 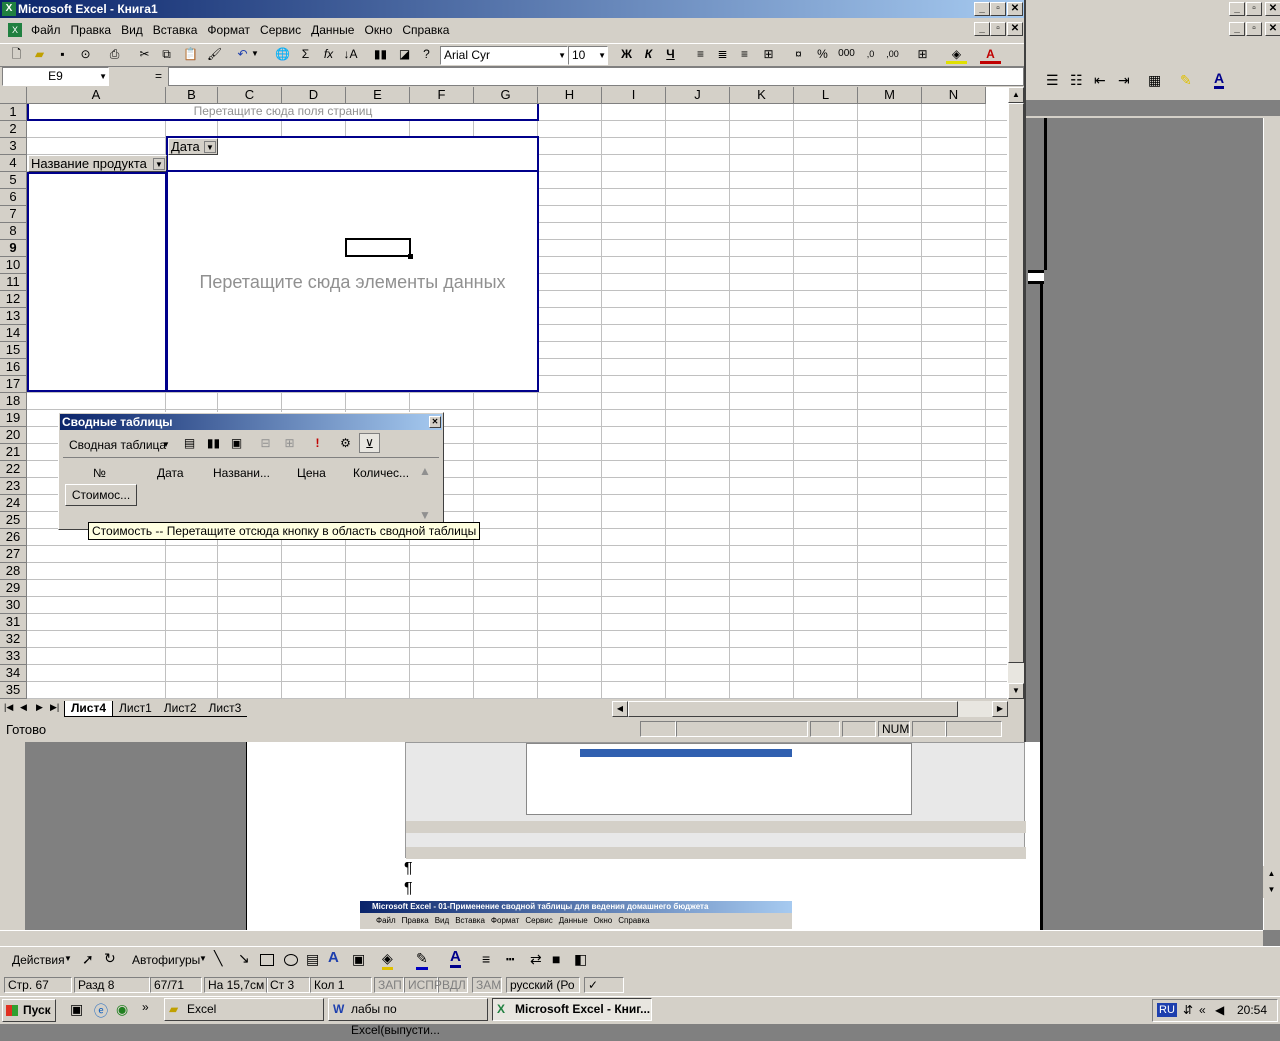 I want to click on quicklaunch-ie-icon: ⓔ, so click(x=101, y=1011).